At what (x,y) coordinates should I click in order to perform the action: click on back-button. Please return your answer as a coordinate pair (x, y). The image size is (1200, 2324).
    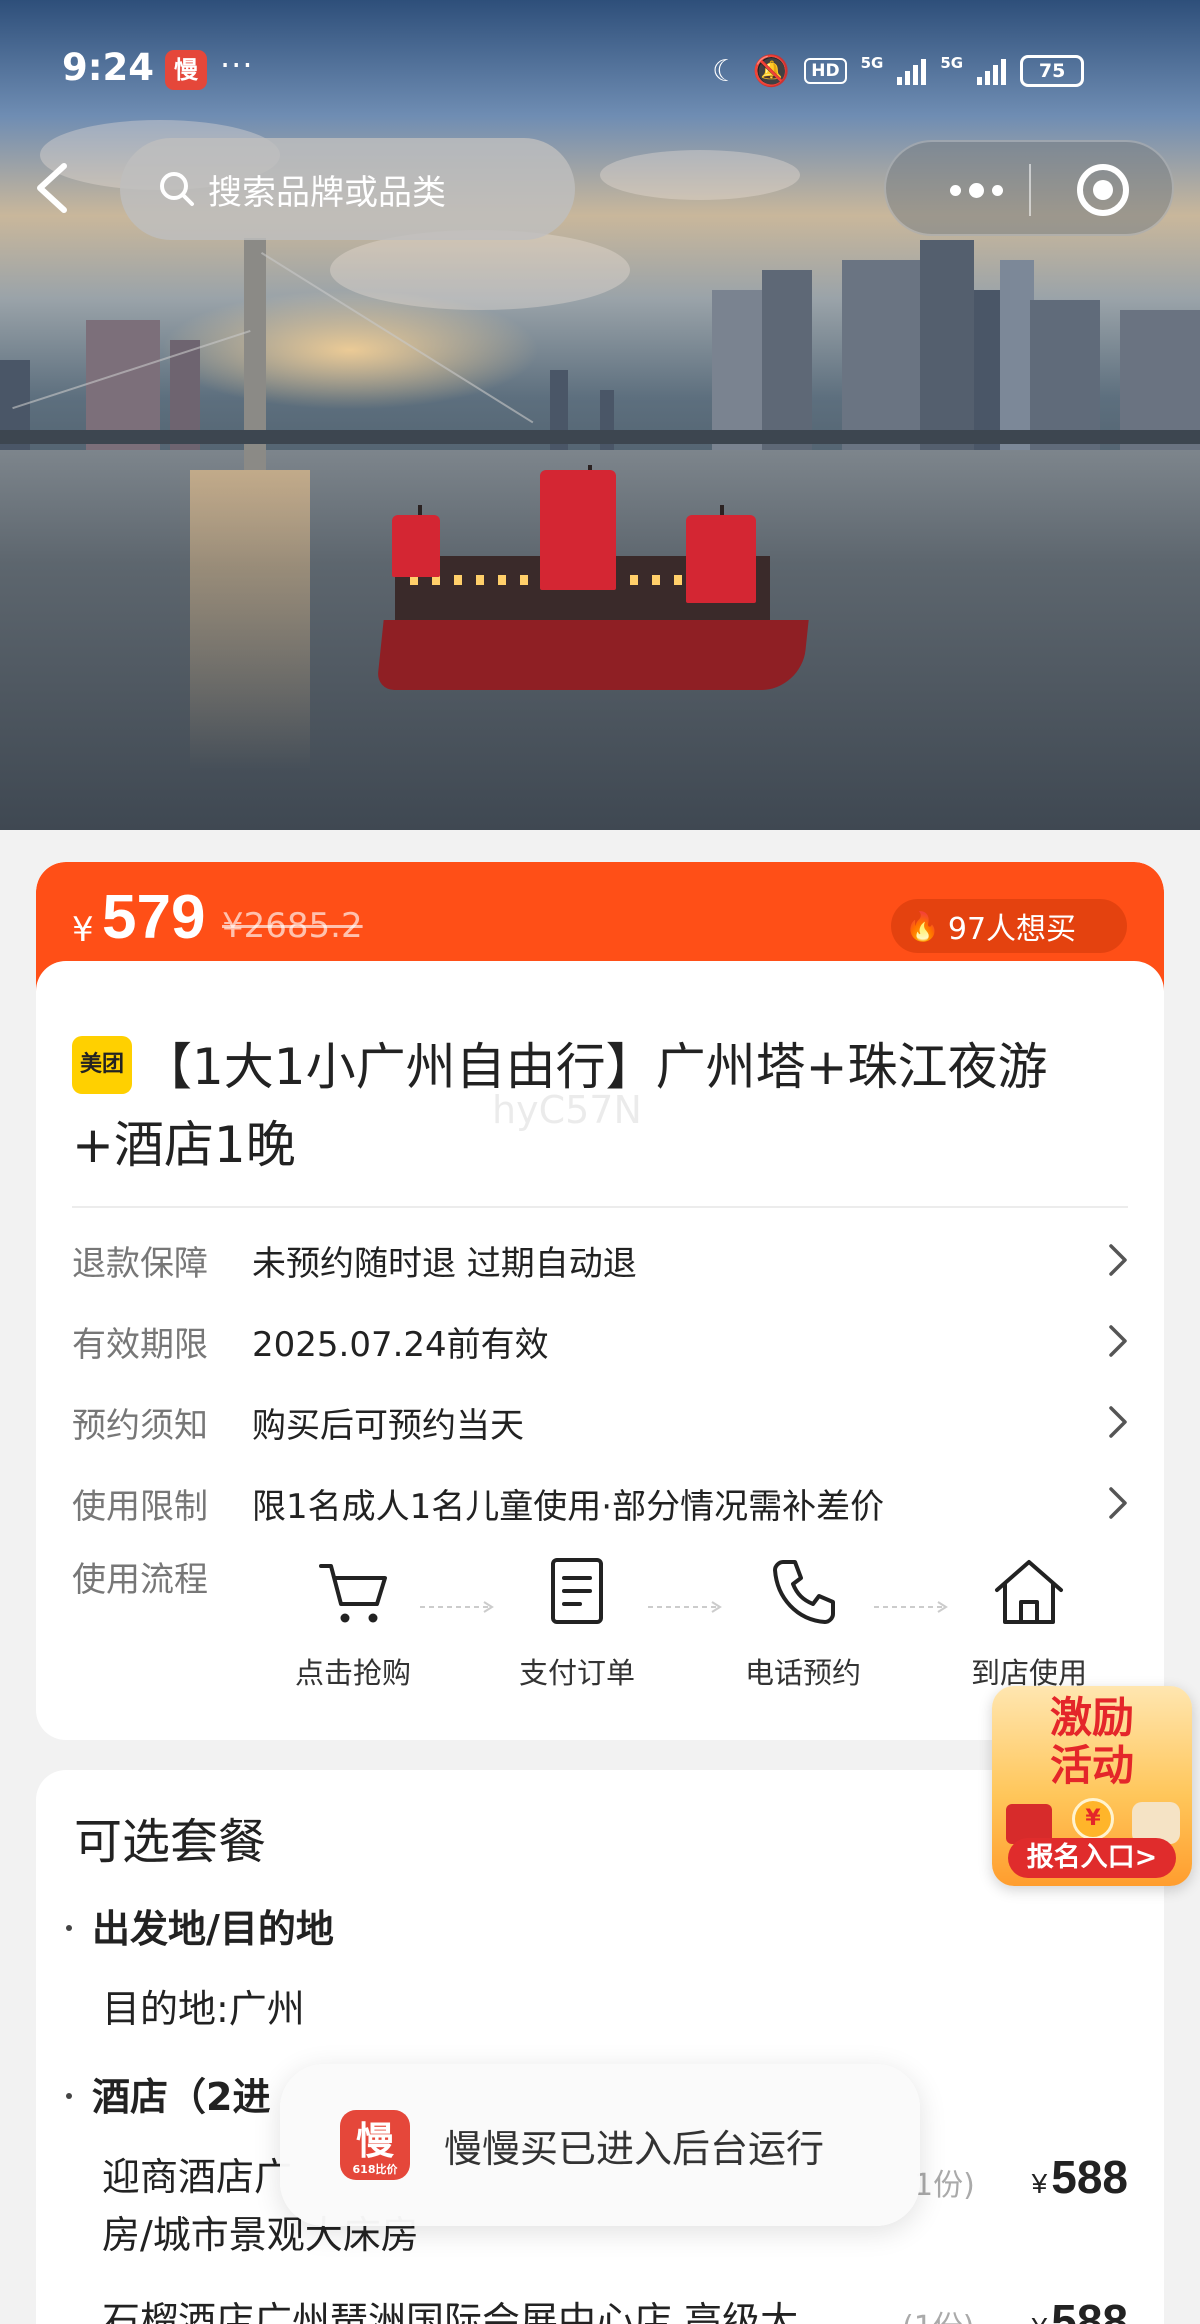
    Looking at the image, I should click on (55, 188).